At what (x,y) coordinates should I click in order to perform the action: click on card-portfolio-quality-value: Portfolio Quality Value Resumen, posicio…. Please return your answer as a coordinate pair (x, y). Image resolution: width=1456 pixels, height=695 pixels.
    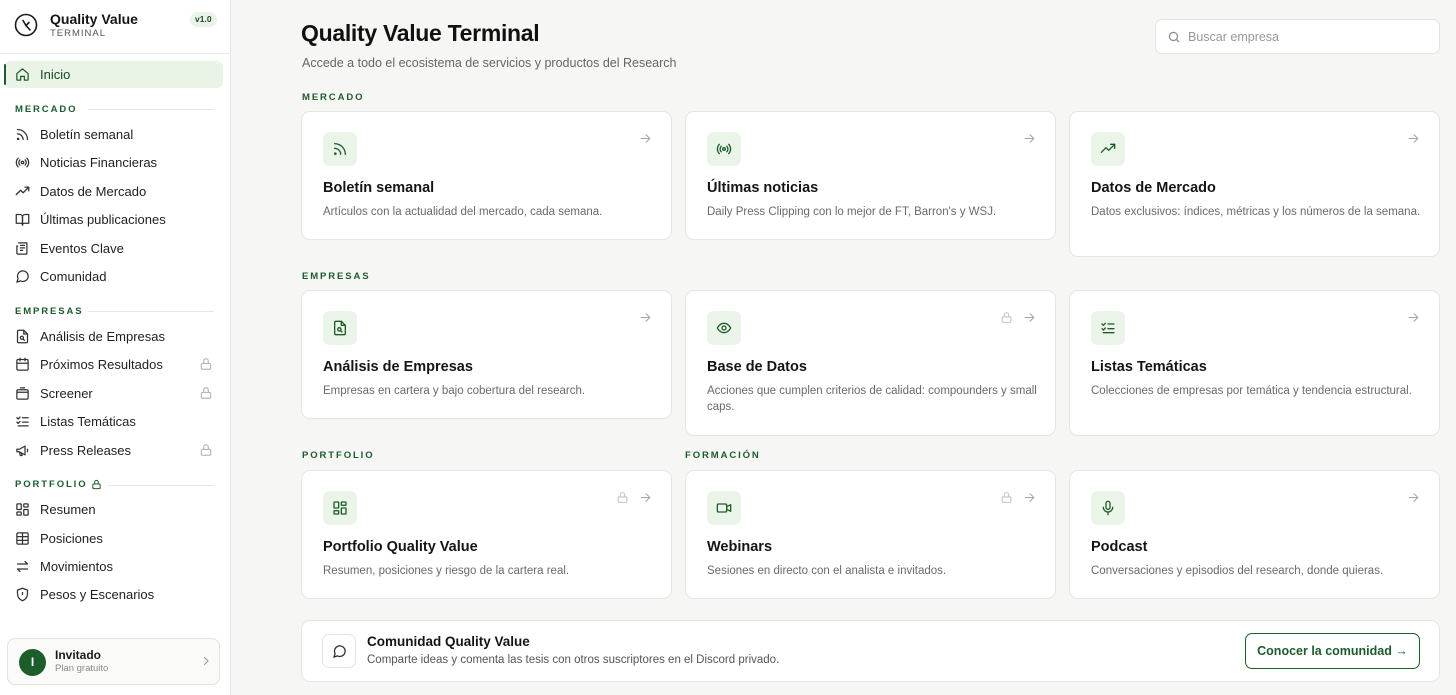
    Looking at the image, I should click on (486, 534).